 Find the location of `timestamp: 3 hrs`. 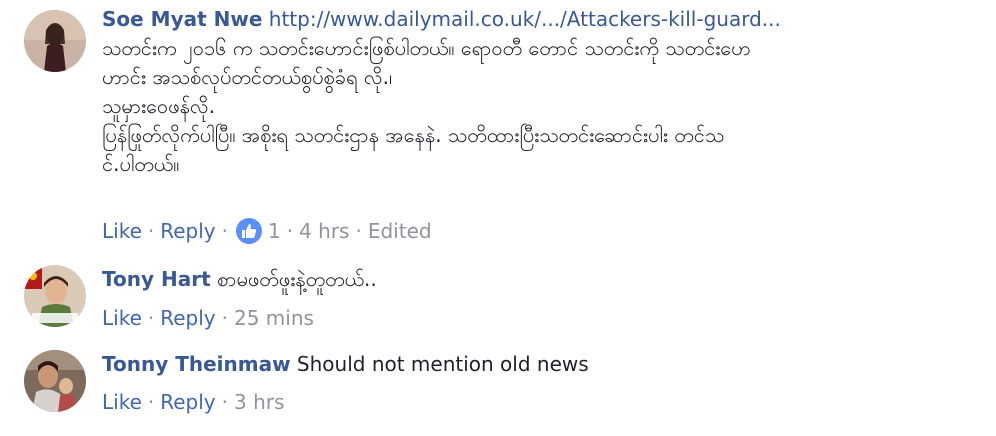

timestamp: 3 hrs is located at coordinates (259, 402).